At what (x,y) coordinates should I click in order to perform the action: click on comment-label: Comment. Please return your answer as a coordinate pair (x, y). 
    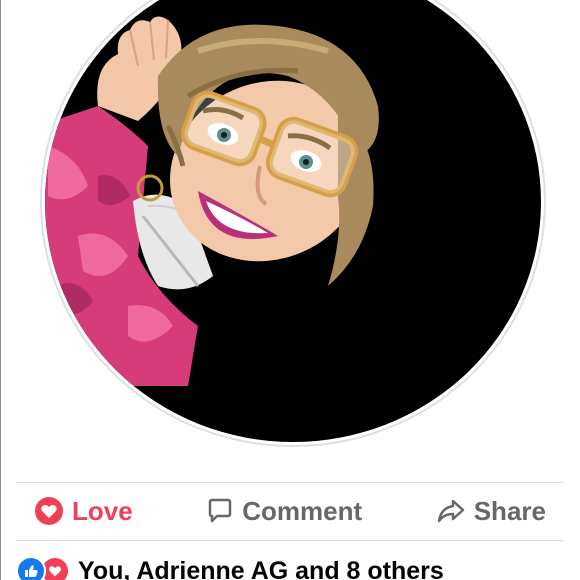
    Looking at the image, I should click on (302, 510).